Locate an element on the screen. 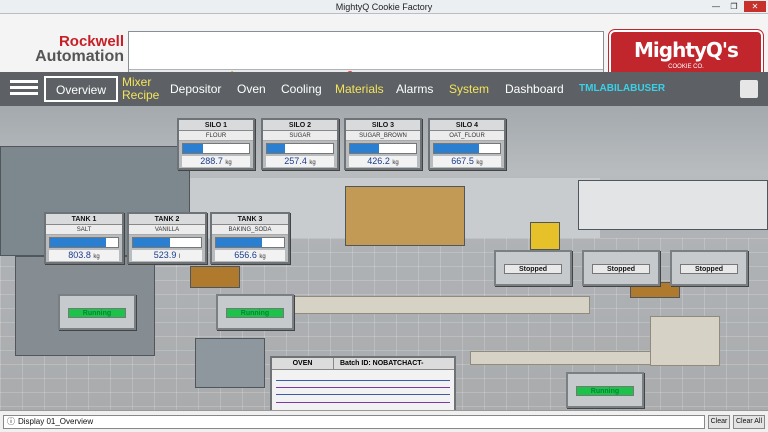 This screenshot has height=432, width=768. depositor-machine is located at coordinates (230, 363).